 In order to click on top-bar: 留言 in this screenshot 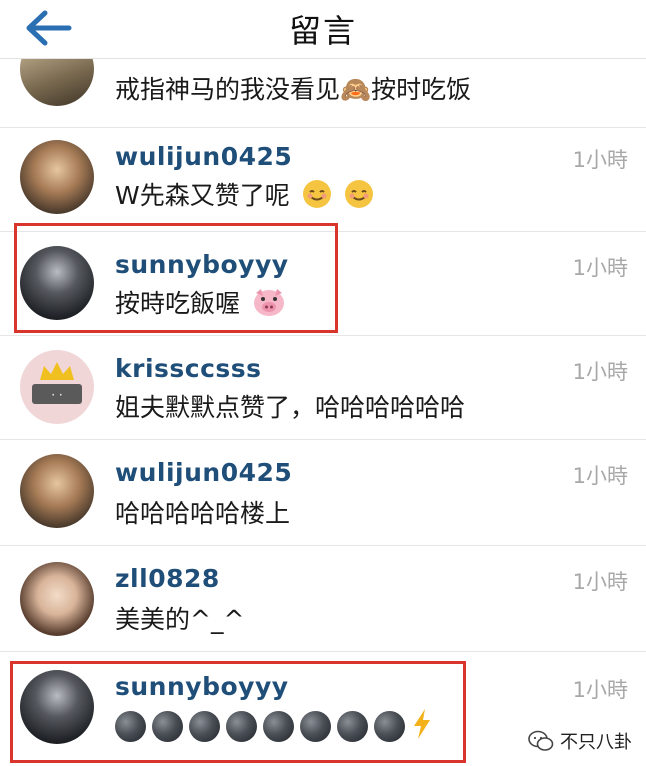, I will do `click(323, 29)`.